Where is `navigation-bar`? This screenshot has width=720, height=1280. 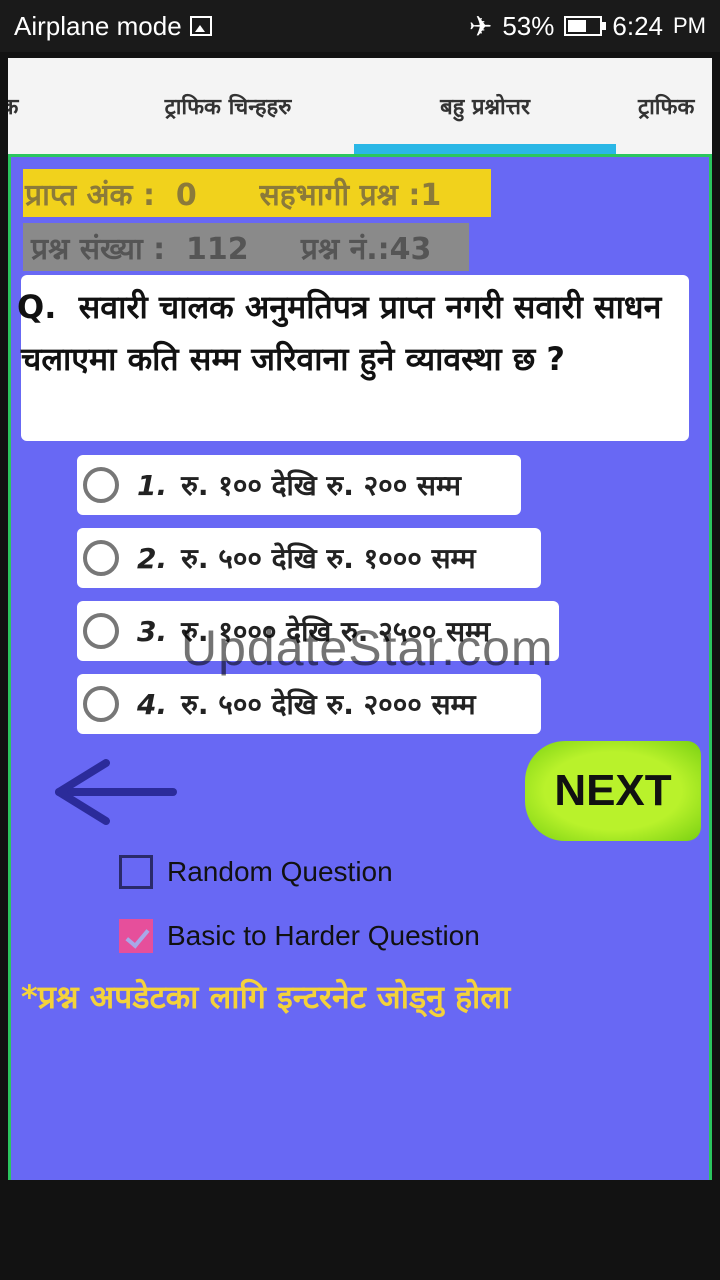 navigation-bar is located at coordinates (360, 1230).